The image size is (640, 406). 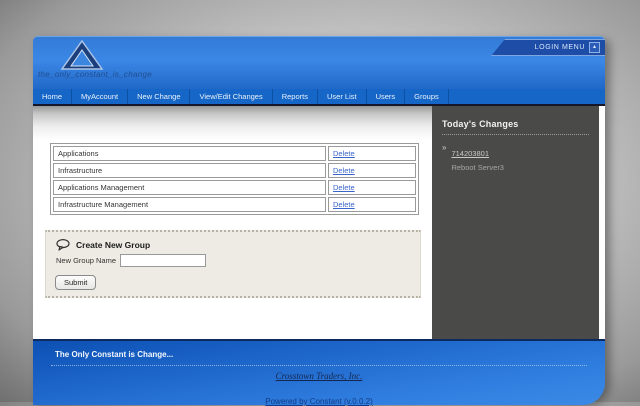 What do you see at coordinates (319, 376) in the screenshot?
I see `company-link: Crosstown Traders, Inc.` at bounding box center [319, 376].